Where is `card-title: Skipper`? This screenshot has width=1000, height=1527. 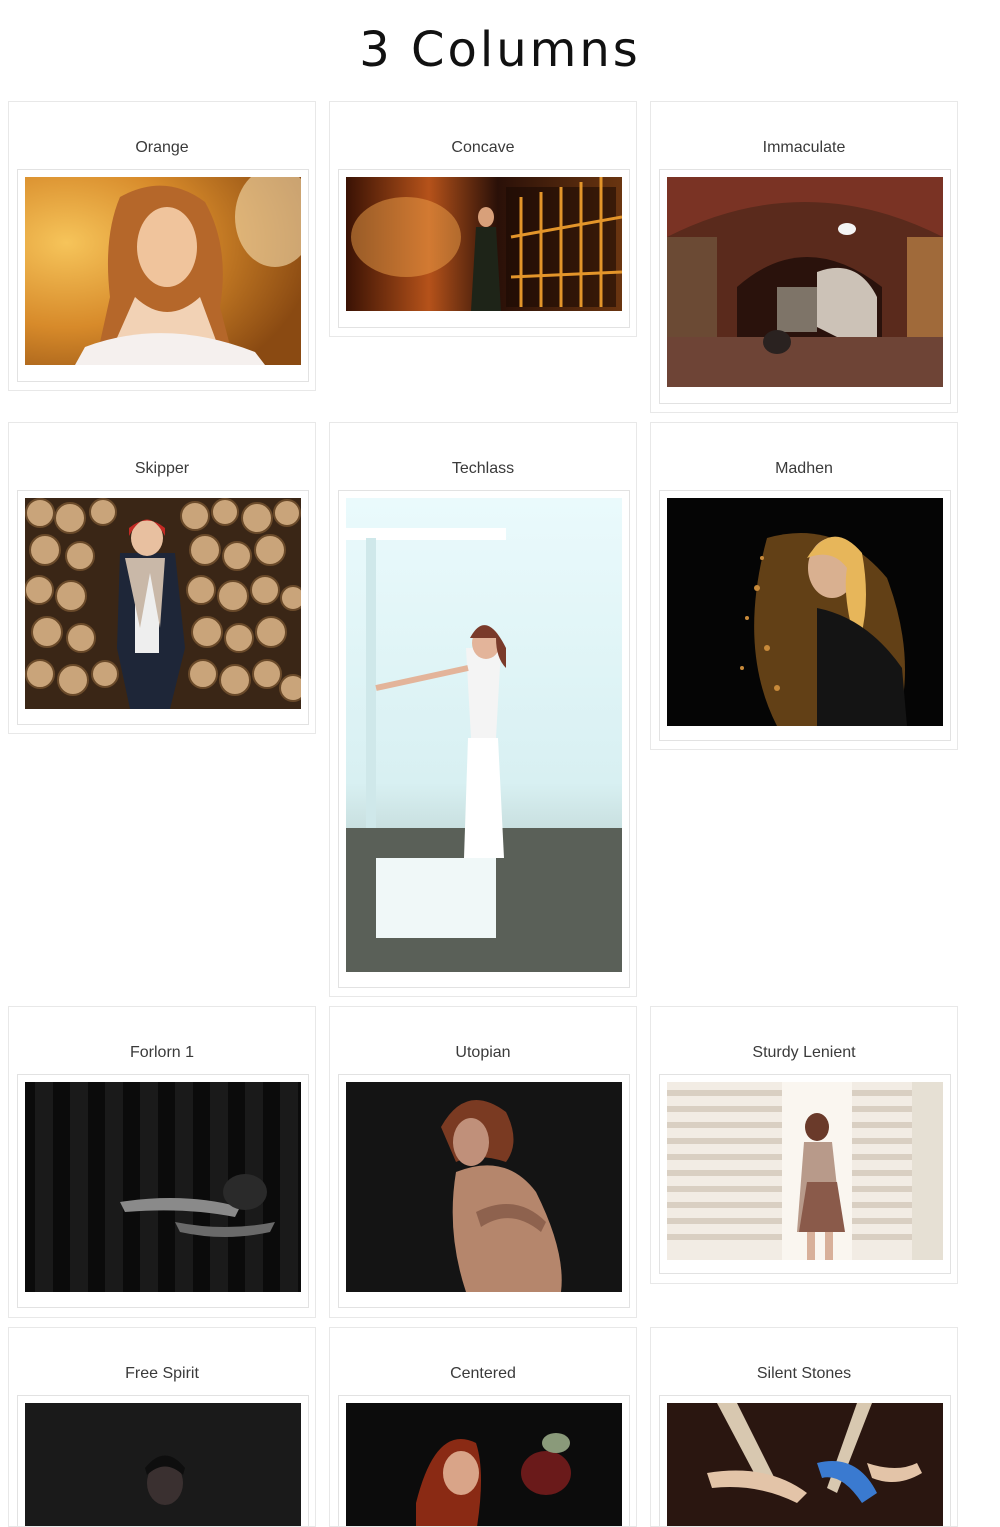 card-title: Skipper is located at coordinates (162, 468).